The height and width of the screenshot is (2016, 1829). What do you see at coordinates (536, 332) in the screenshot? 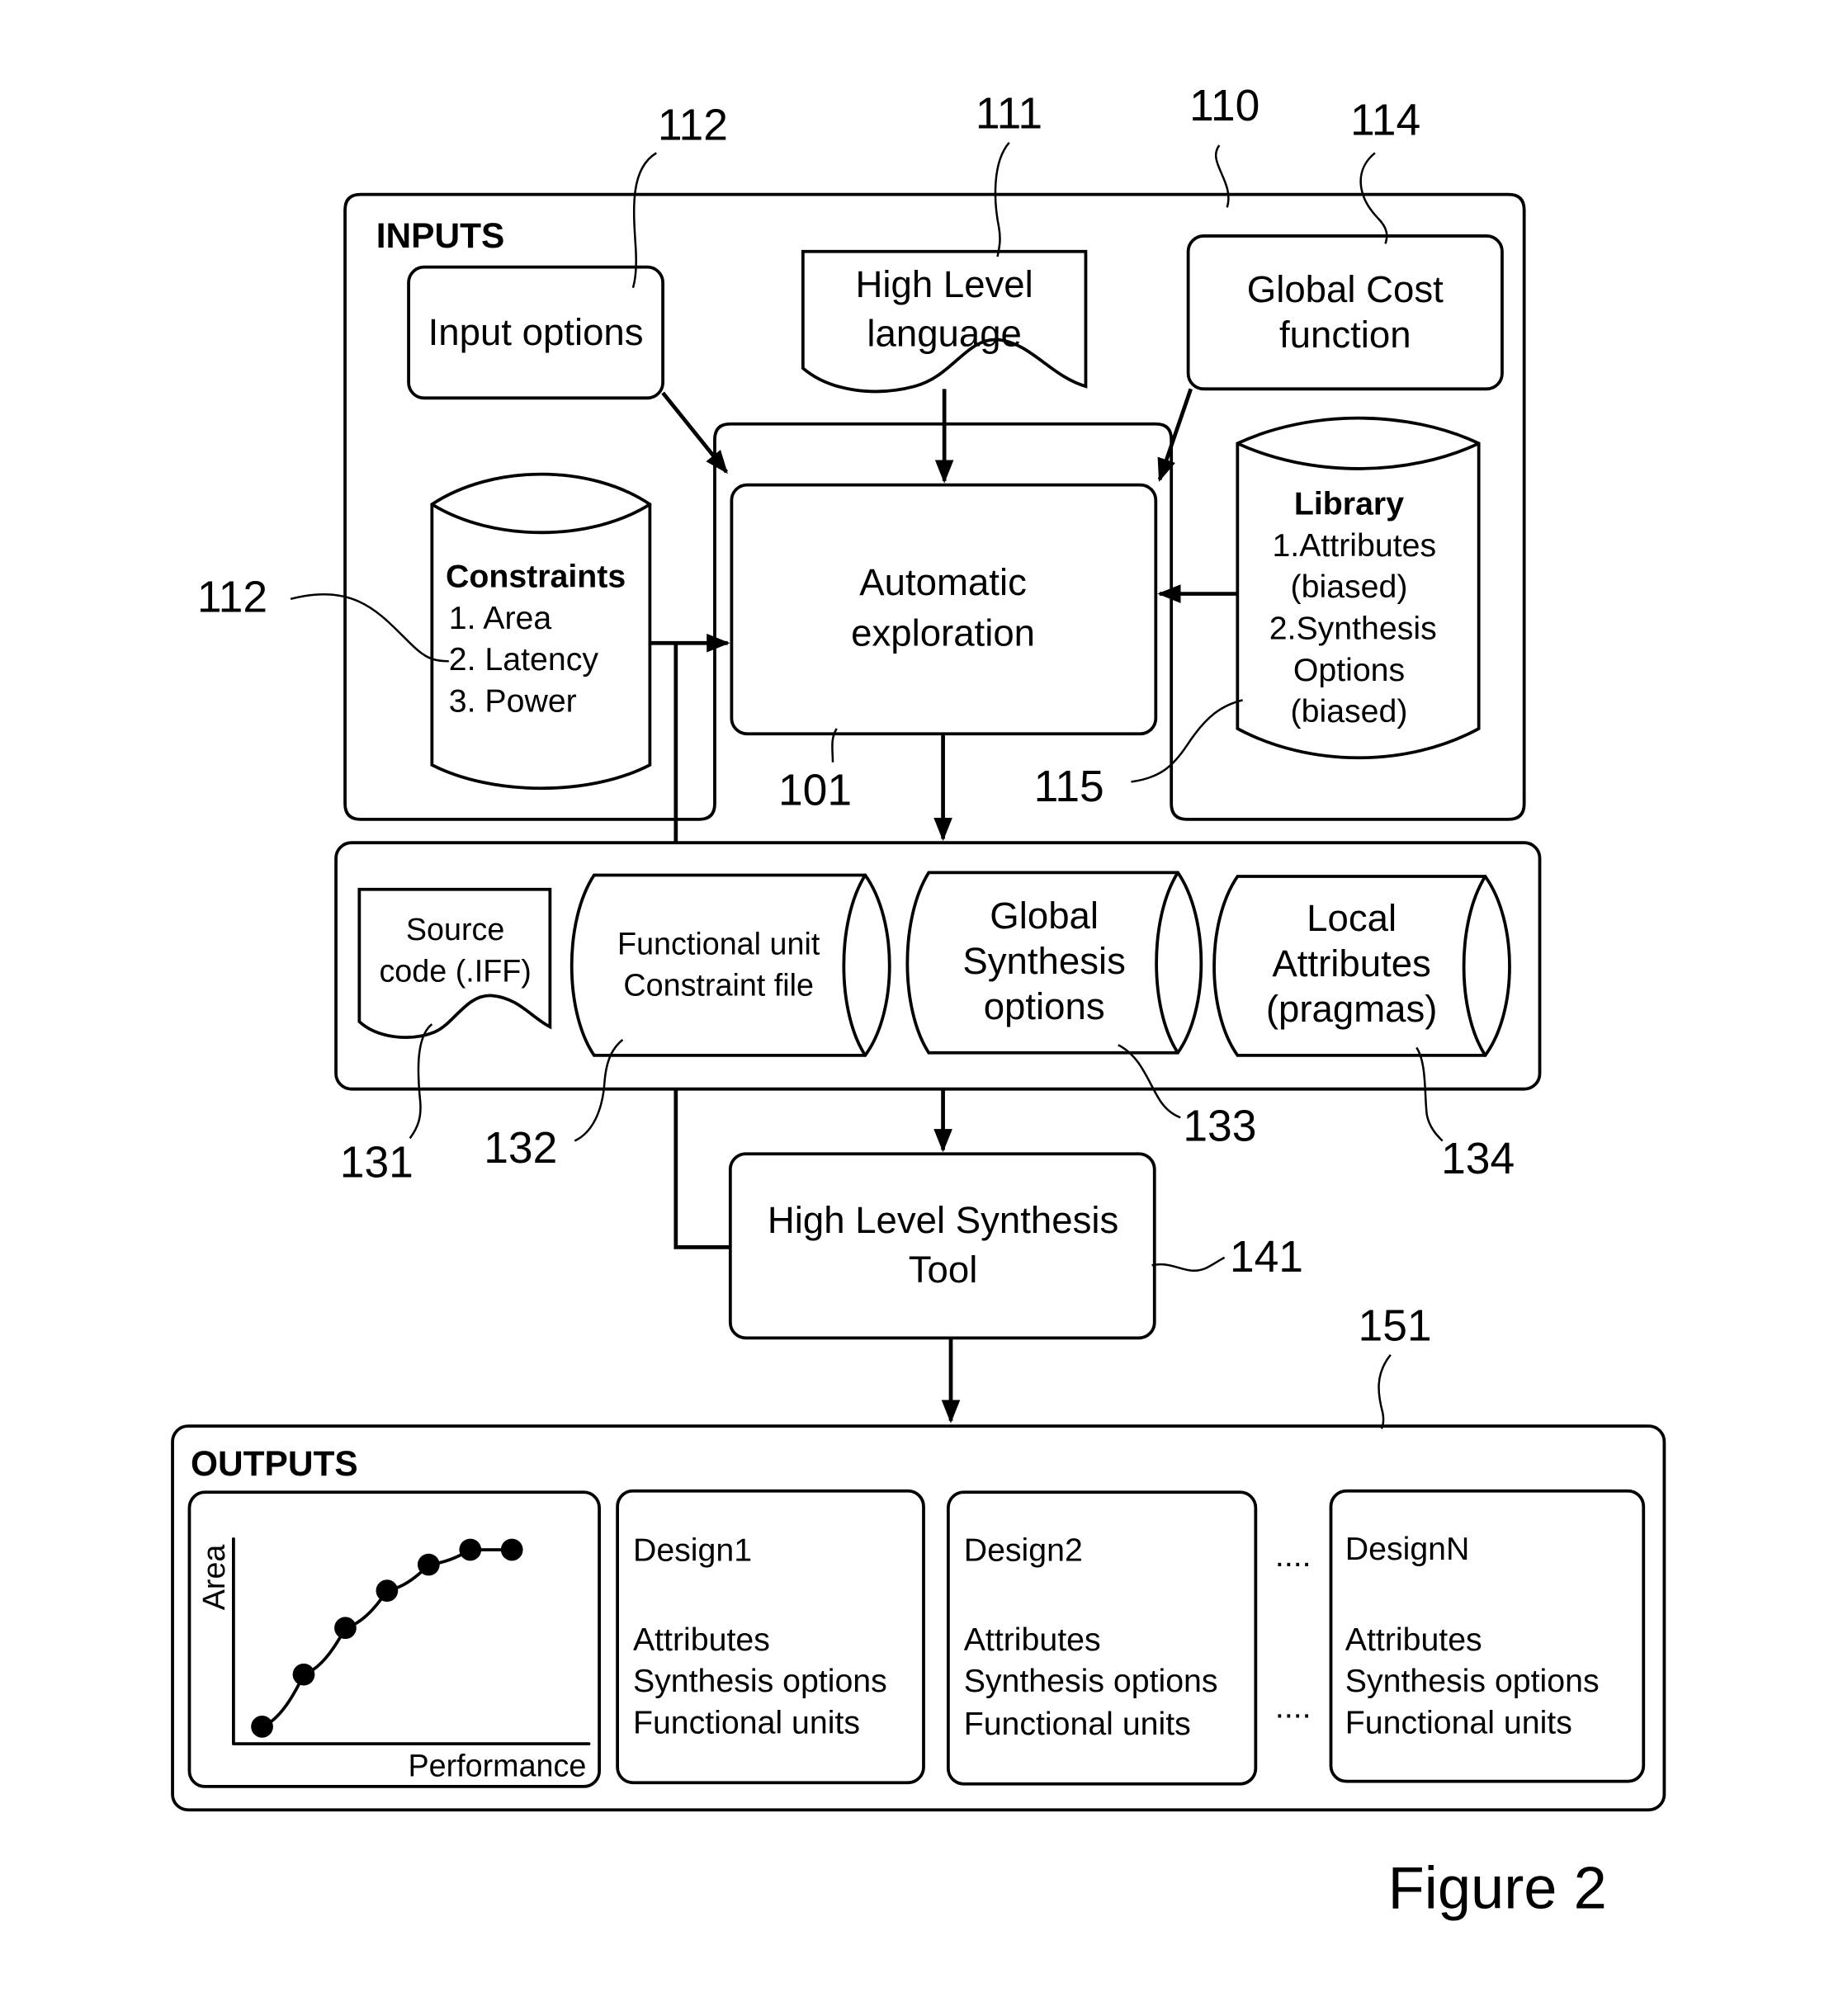
I see `input-options-label: Input options` at bounding box center [536, 332].